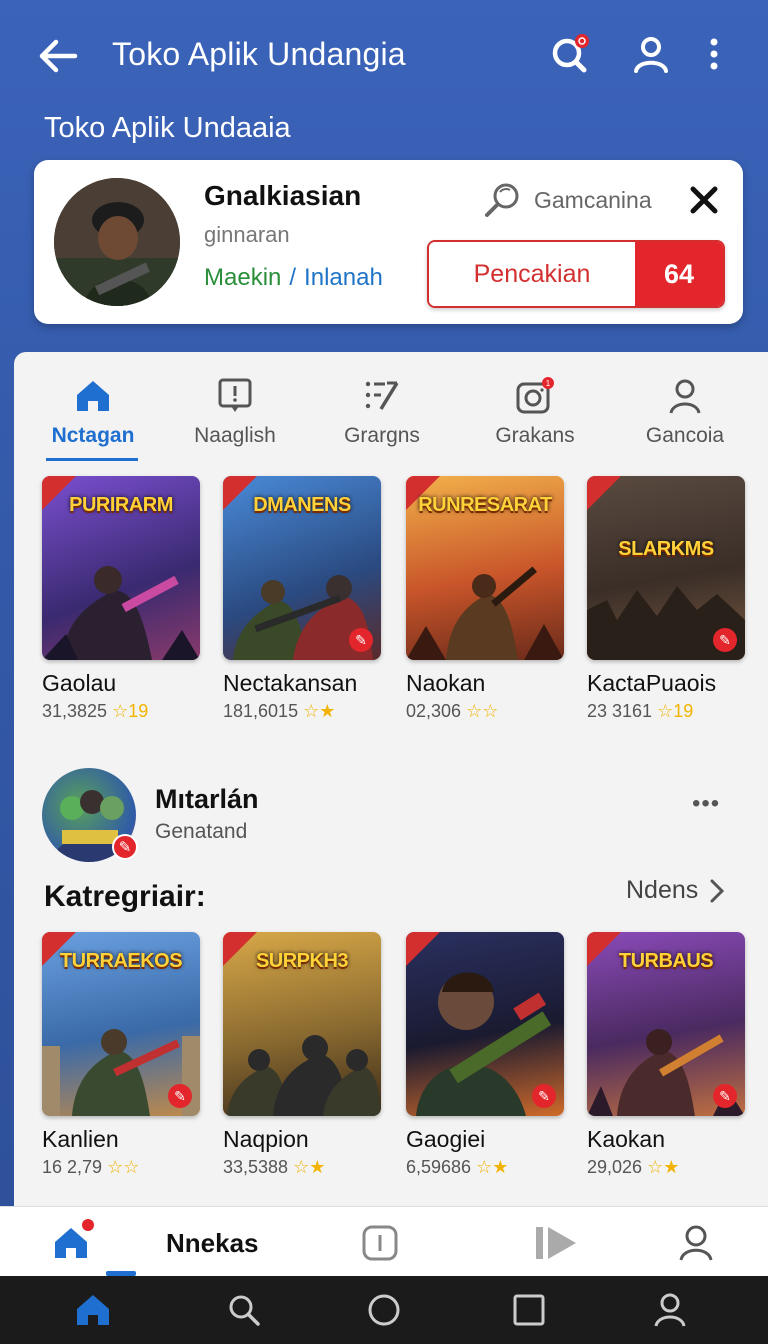 The height and width of the screenshot is (1344, 768). I want to click on game-meta: 23 3161 ☆19, so click(640, 711).